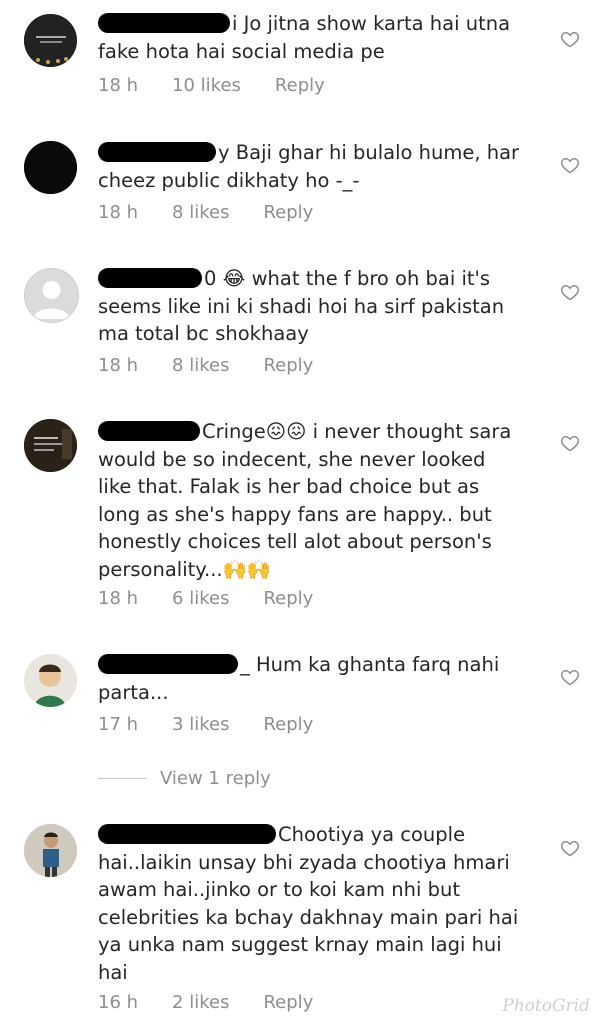  I want to click on comment-time: 17 h, so click(118, 724).